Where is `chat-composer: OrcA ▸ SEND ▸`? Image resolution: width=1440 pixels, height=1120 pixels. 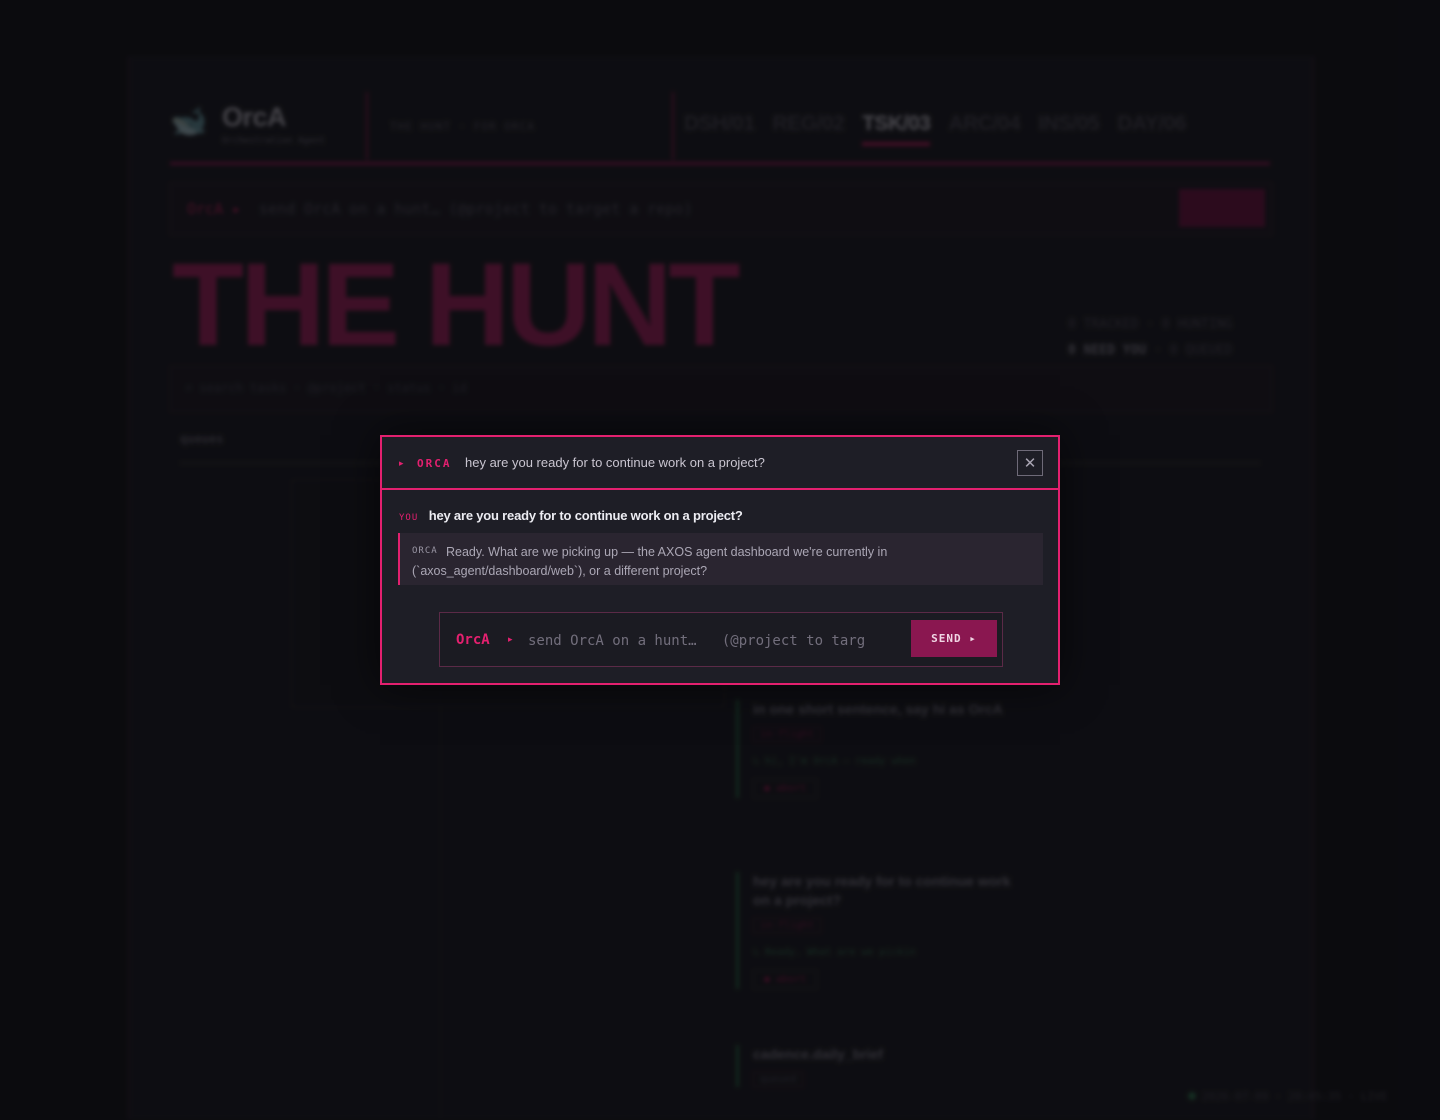 chat-composer: OrcA ▸ SEND ▸ is located at coordinates (721, 639).